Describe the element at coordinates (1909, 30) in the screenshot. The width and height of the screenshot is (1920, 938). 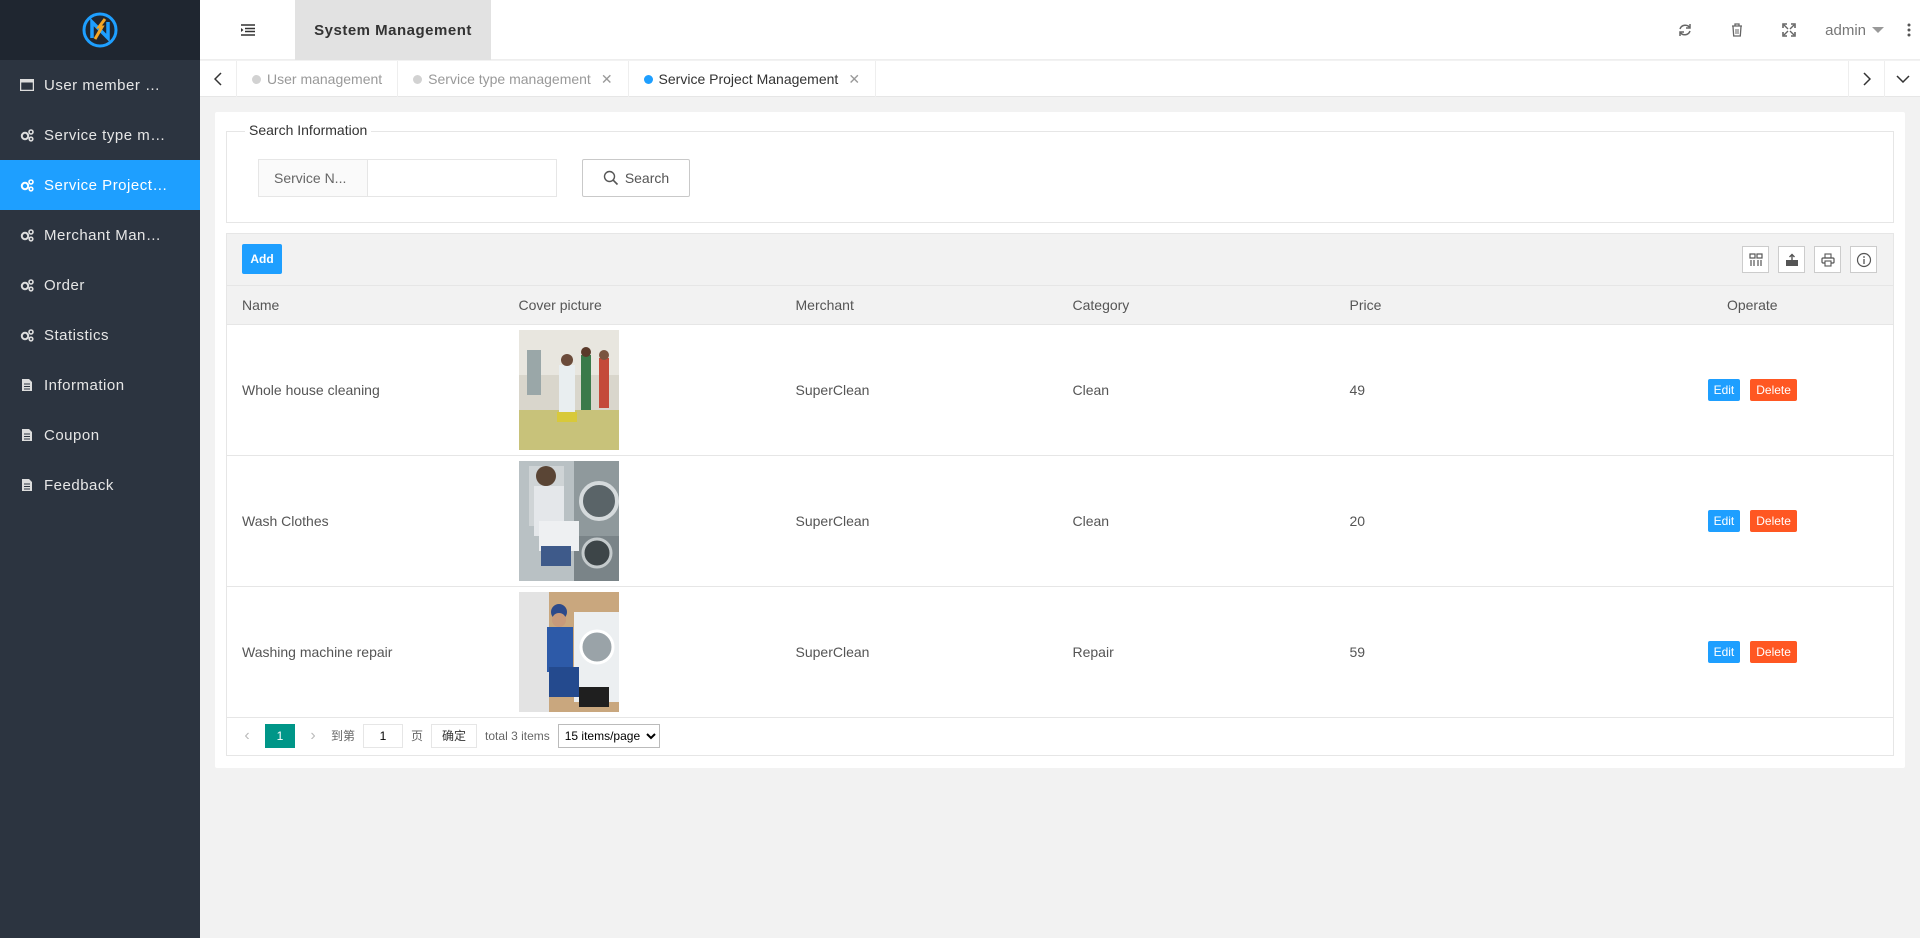
I see `more-vertical-icon` at that location.